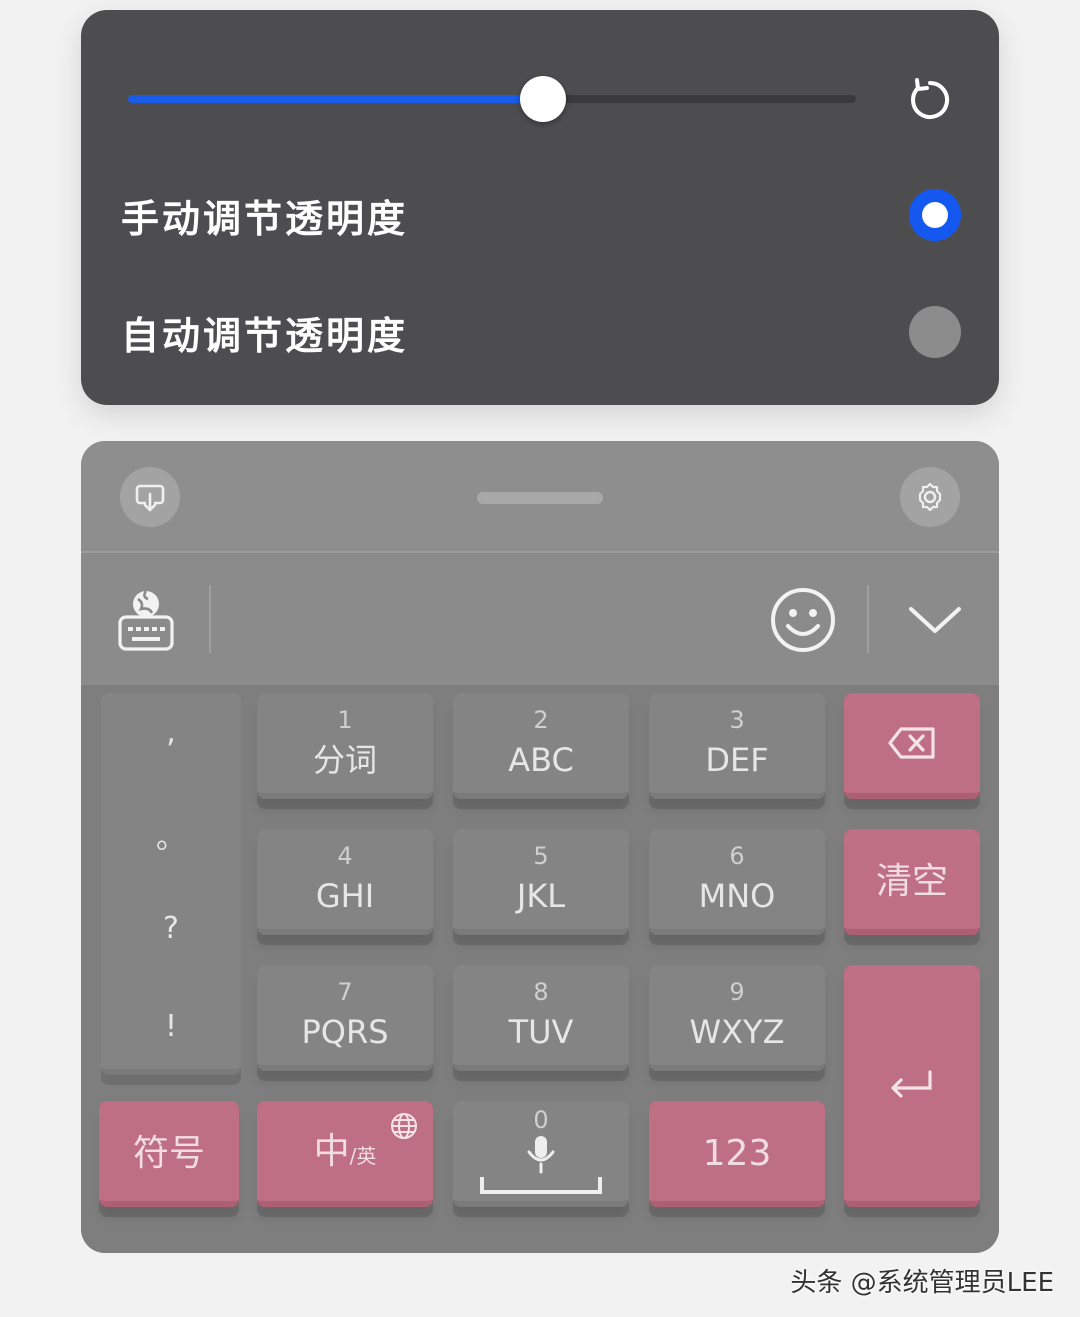 The image size is (1080, 1317). Describe the element at coordinates (541, 720) in the screenshot. I see `key-num: 2` at that location.